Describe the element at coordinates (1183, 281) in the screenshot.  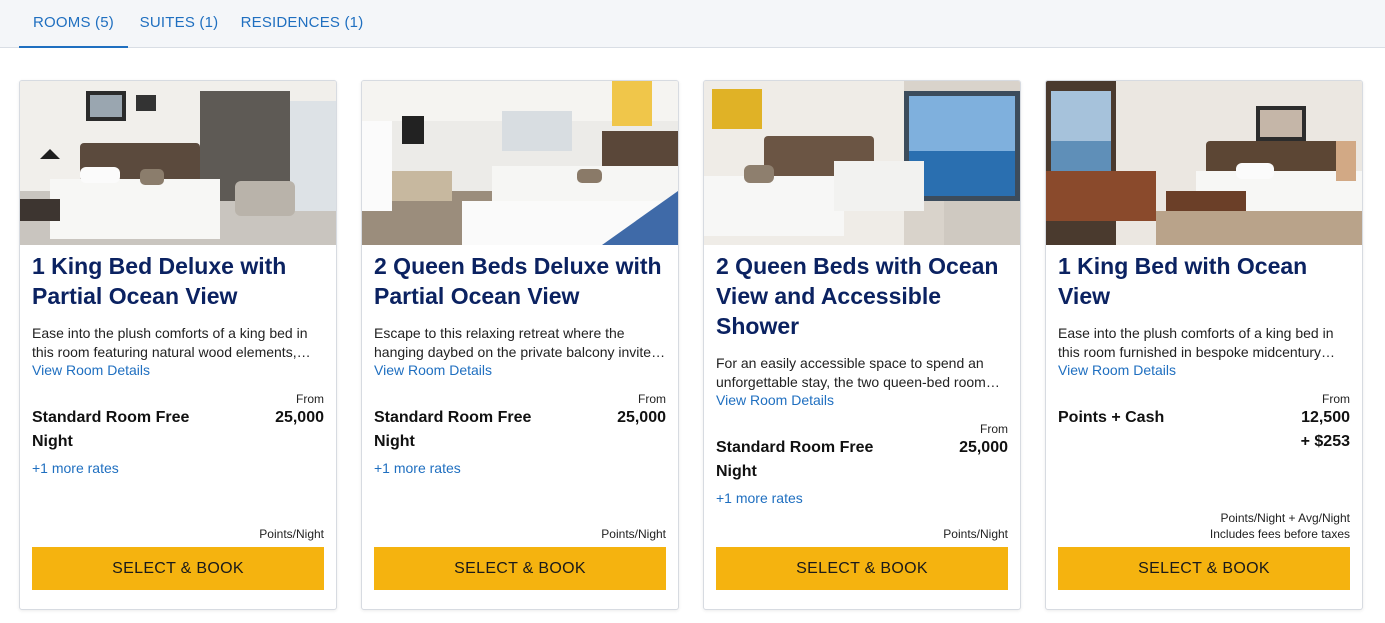
I see `room-title: 1 King Bed with Ocean View` at that location.